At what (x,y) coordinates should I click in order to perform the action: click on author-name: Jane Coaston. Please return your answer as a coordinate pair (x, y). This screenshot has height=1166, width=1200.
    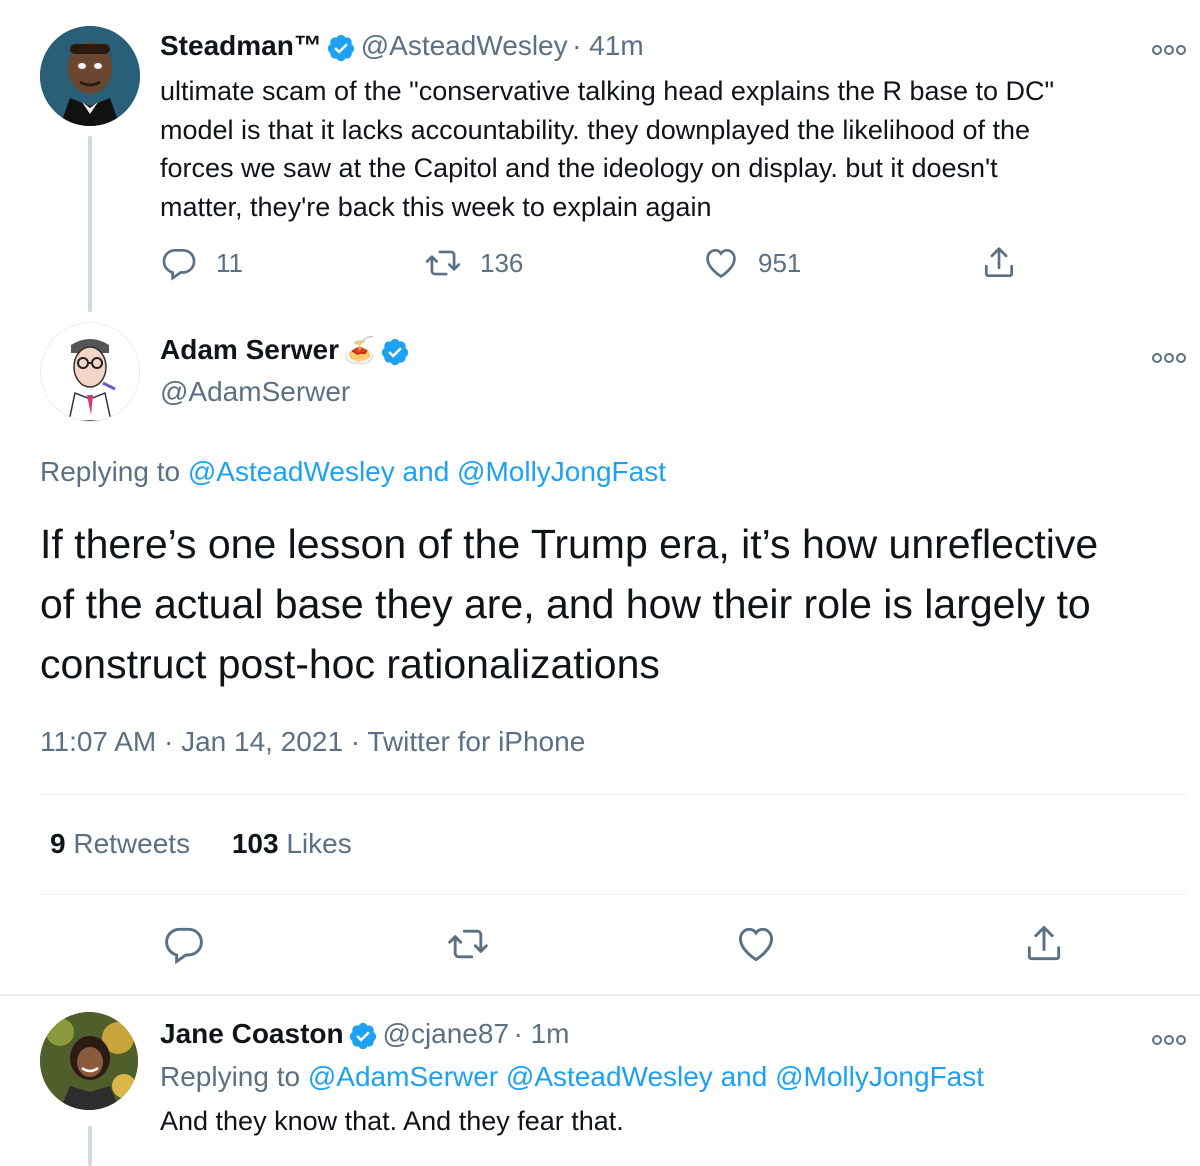
    Looking at the image, I should click on (252, 1033).